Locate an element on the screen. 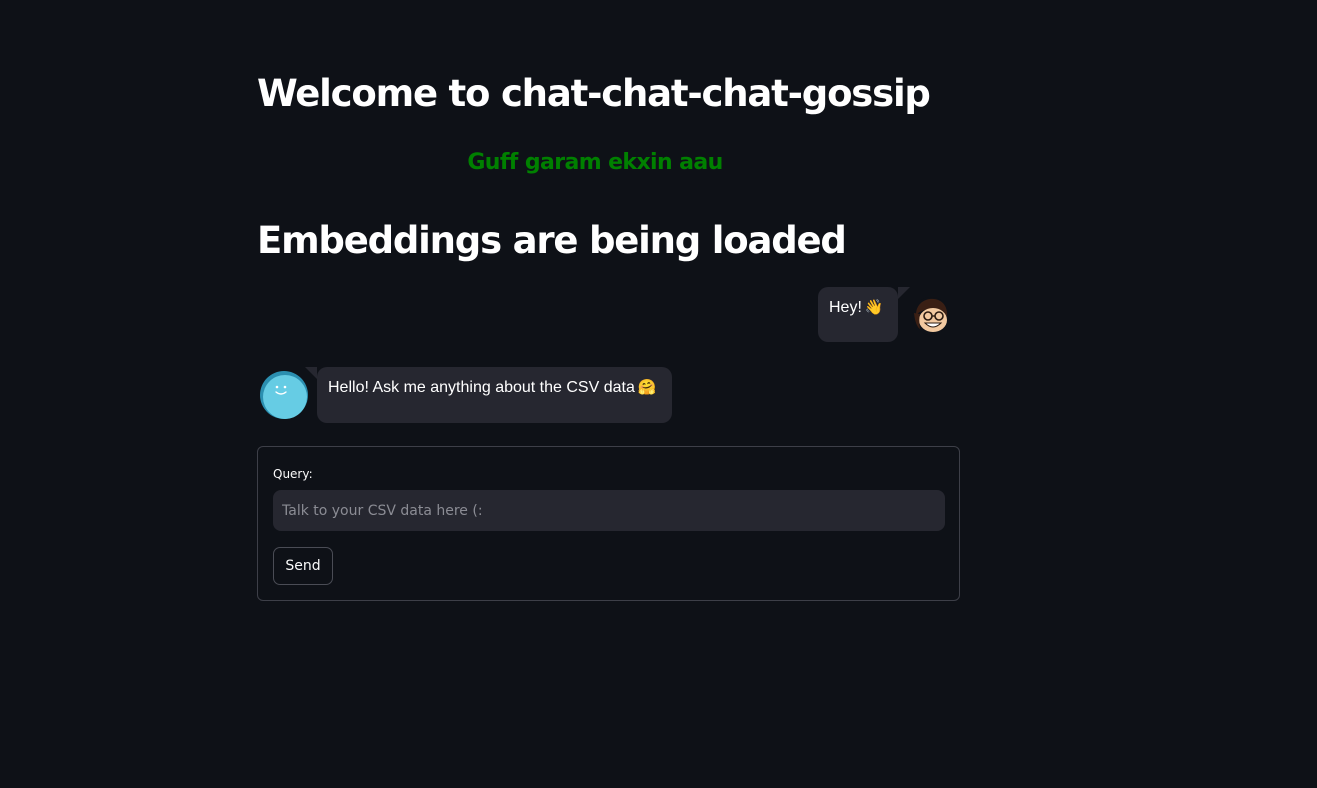 The image size is (1317, 788). user-message-bubble: Hey! 👋 is located at coordinates (864, 314).